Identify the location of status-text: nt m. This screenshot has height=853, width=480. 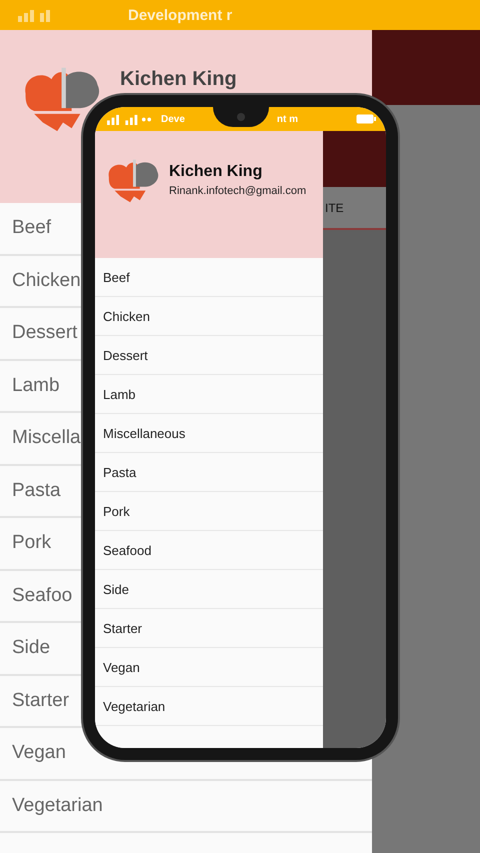
(287, 119).